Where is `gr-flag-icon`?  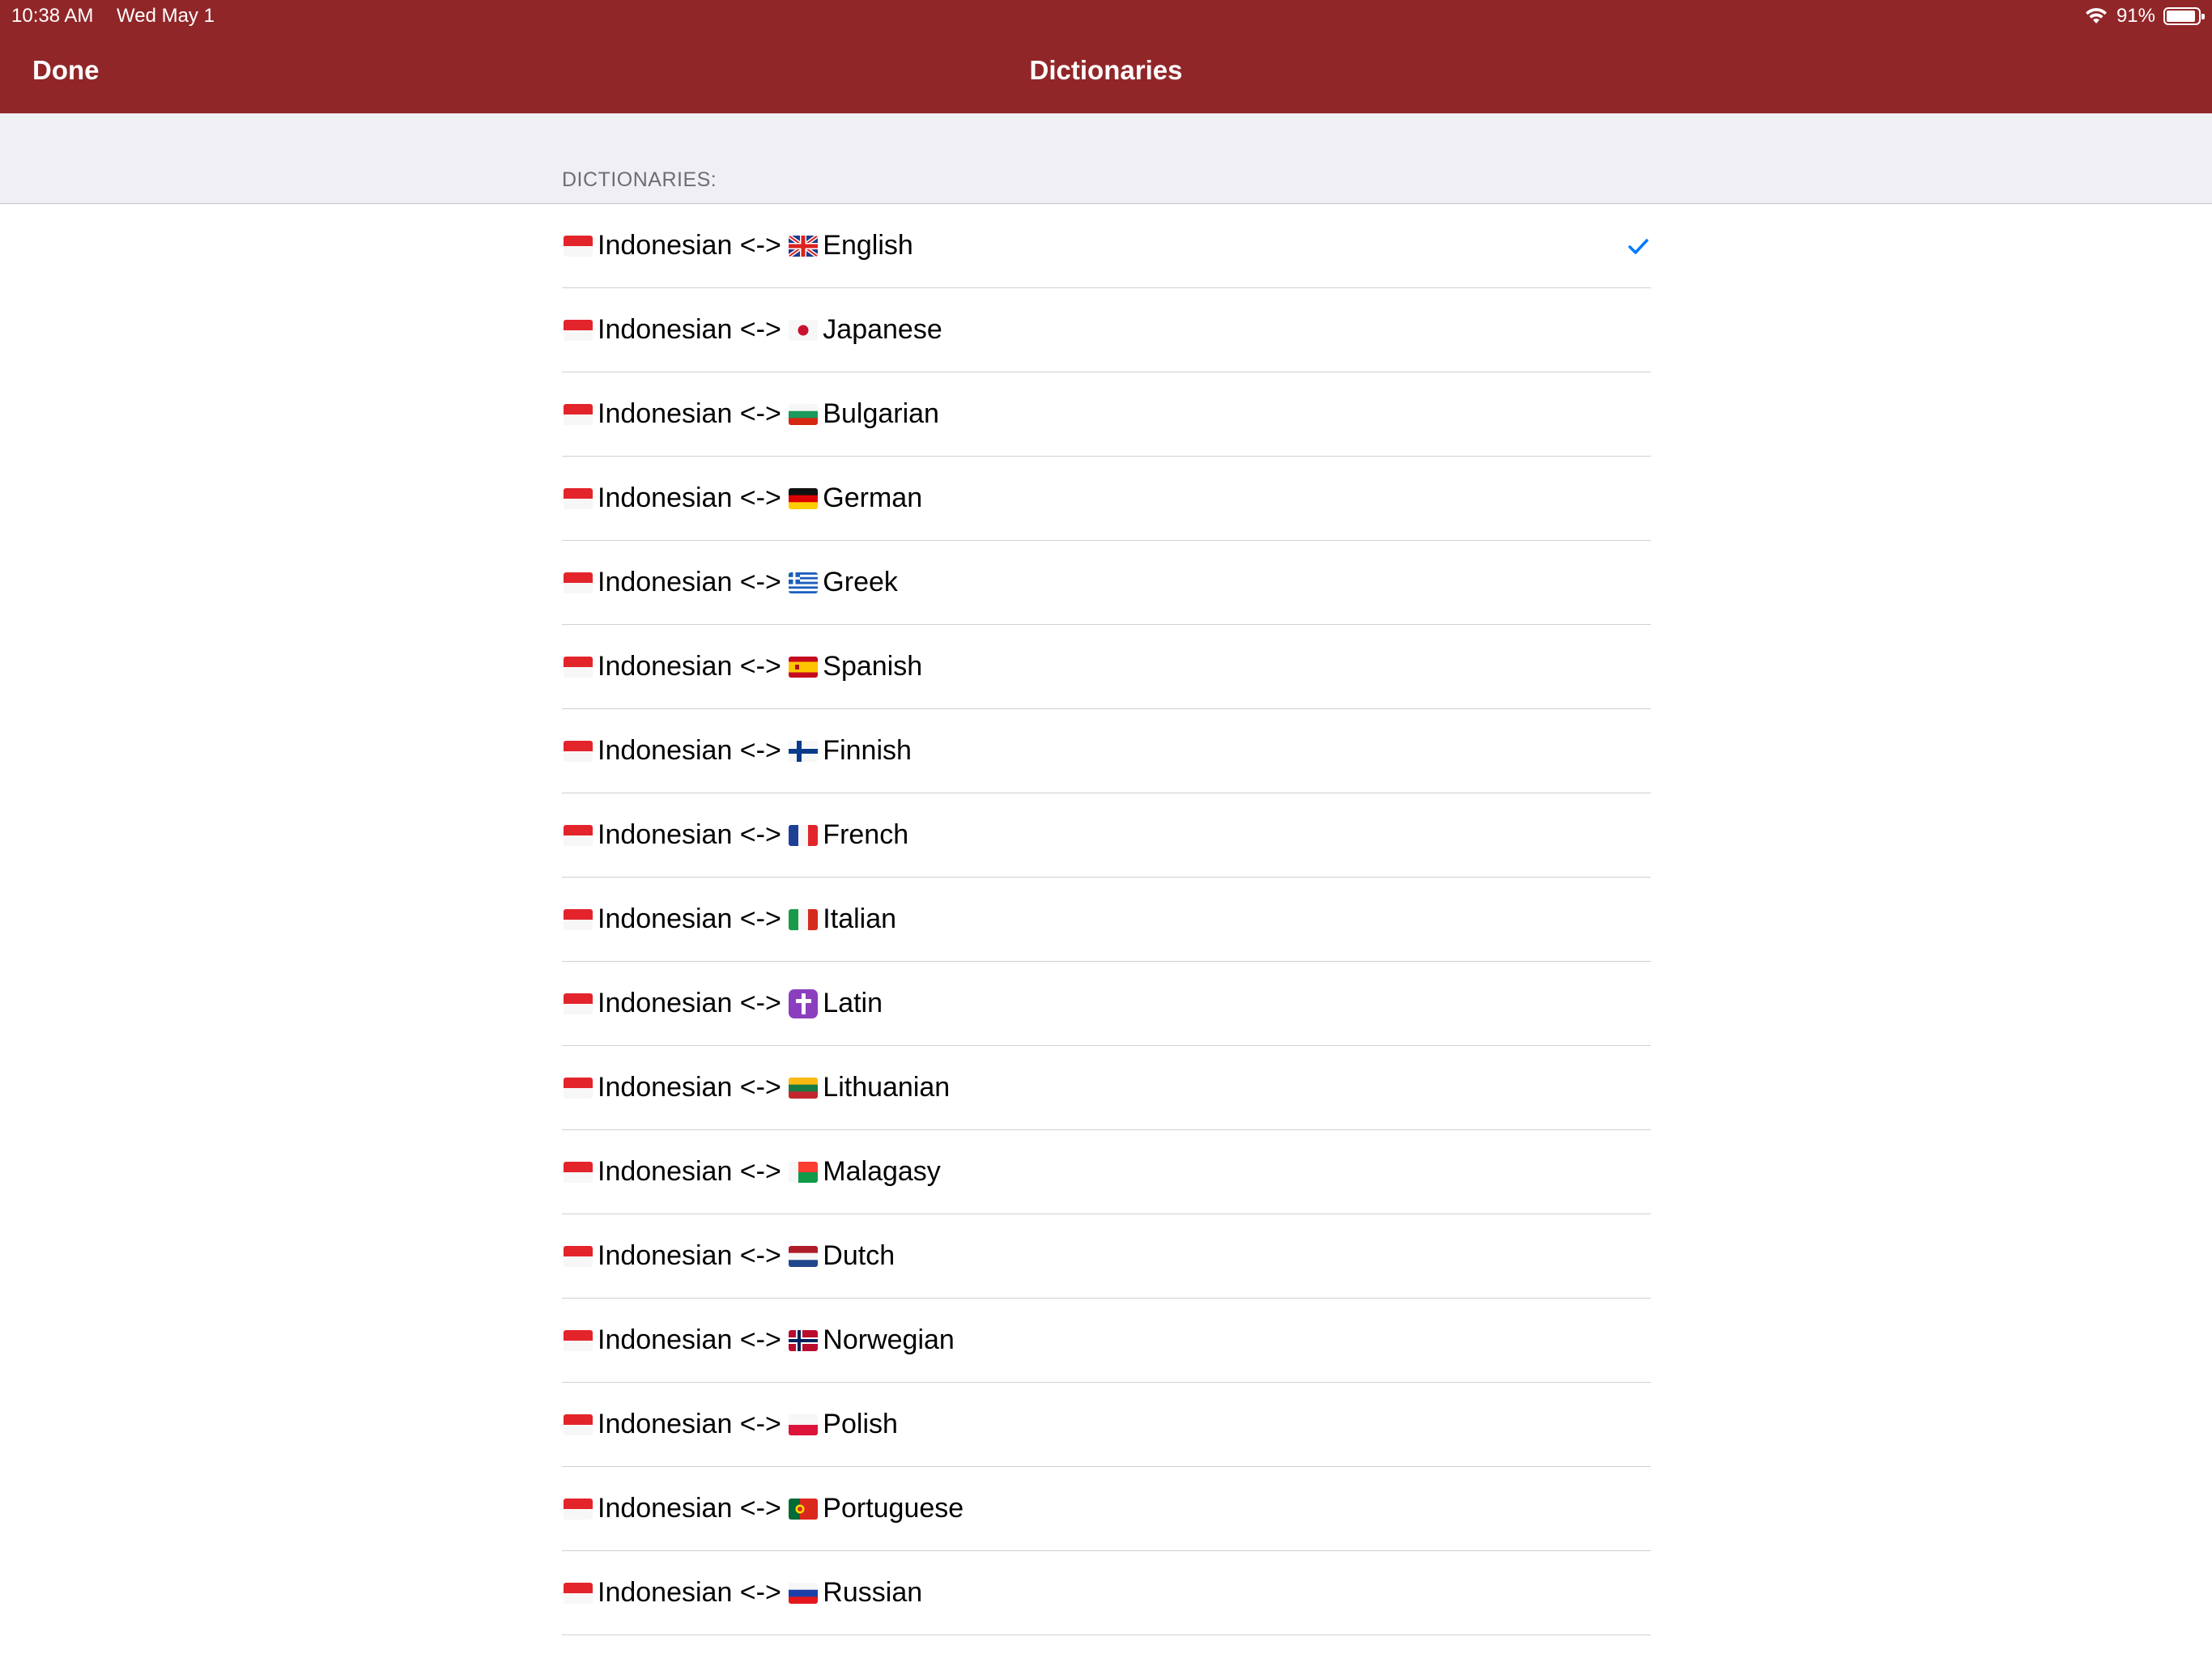 gr-flag-icon is located at coordinates (804, 582).